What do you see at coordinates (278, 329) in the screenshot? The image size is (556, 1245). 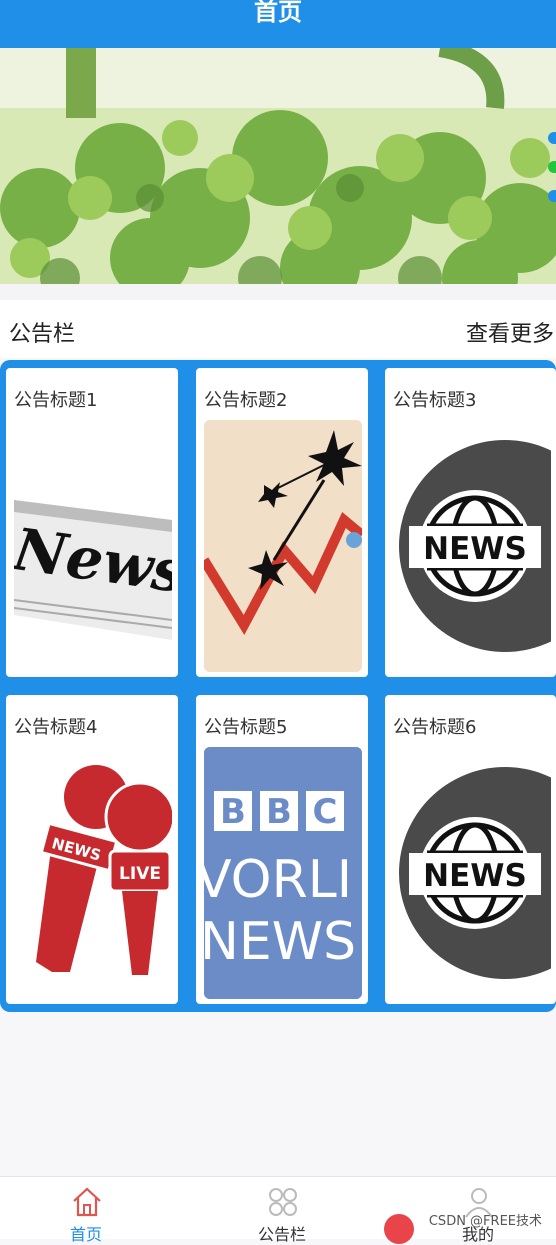 I see `notice-section-header: 公告栏 查看更多` at bounding box center [278, 329].